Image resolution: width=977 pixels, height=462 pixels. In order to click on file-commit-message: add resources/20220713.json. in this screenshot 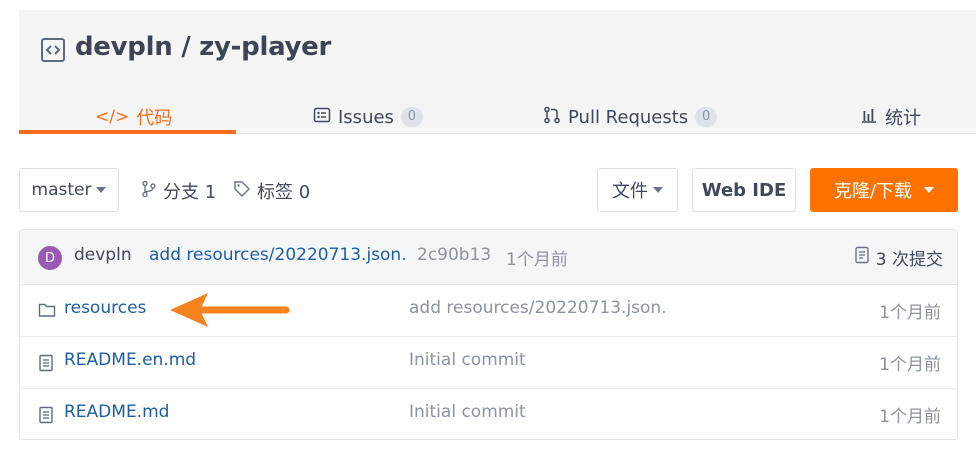, I will do `click(538, 308)`.